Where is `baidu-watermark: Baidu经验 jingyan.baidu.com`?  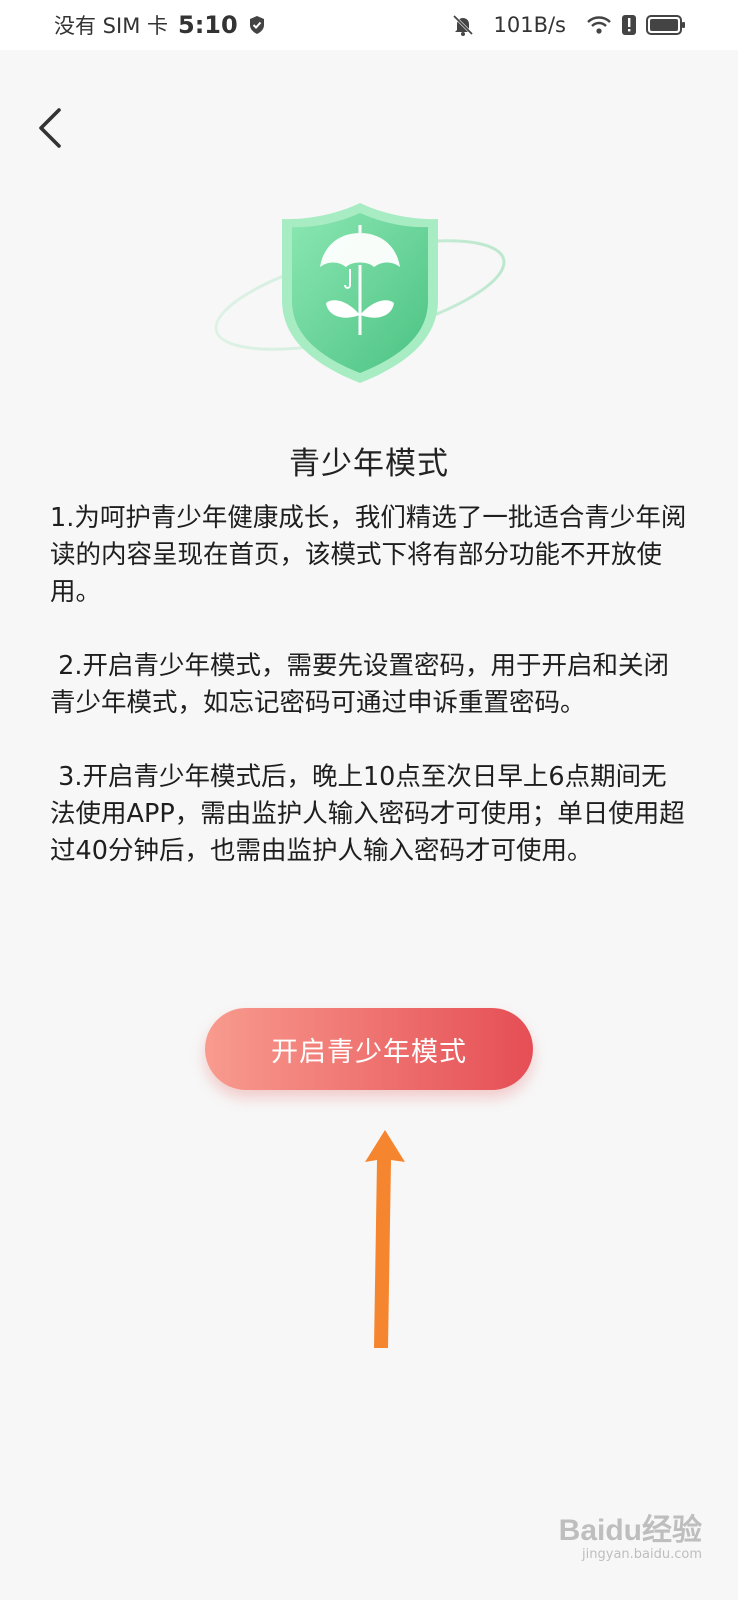
baidu-watermark: Baidu经验 jingyan.baidu.com is located at coordinates (627, 1542).